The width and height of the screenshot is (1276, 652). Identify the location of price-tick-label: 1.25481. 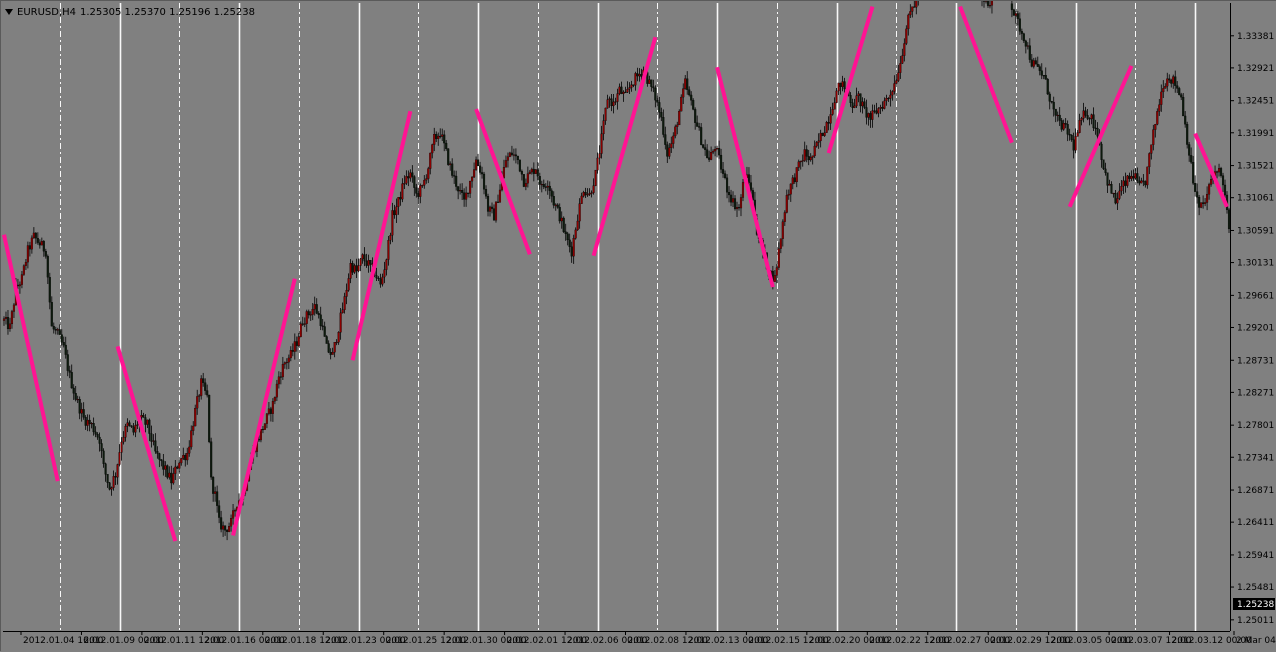
(1255, 588).